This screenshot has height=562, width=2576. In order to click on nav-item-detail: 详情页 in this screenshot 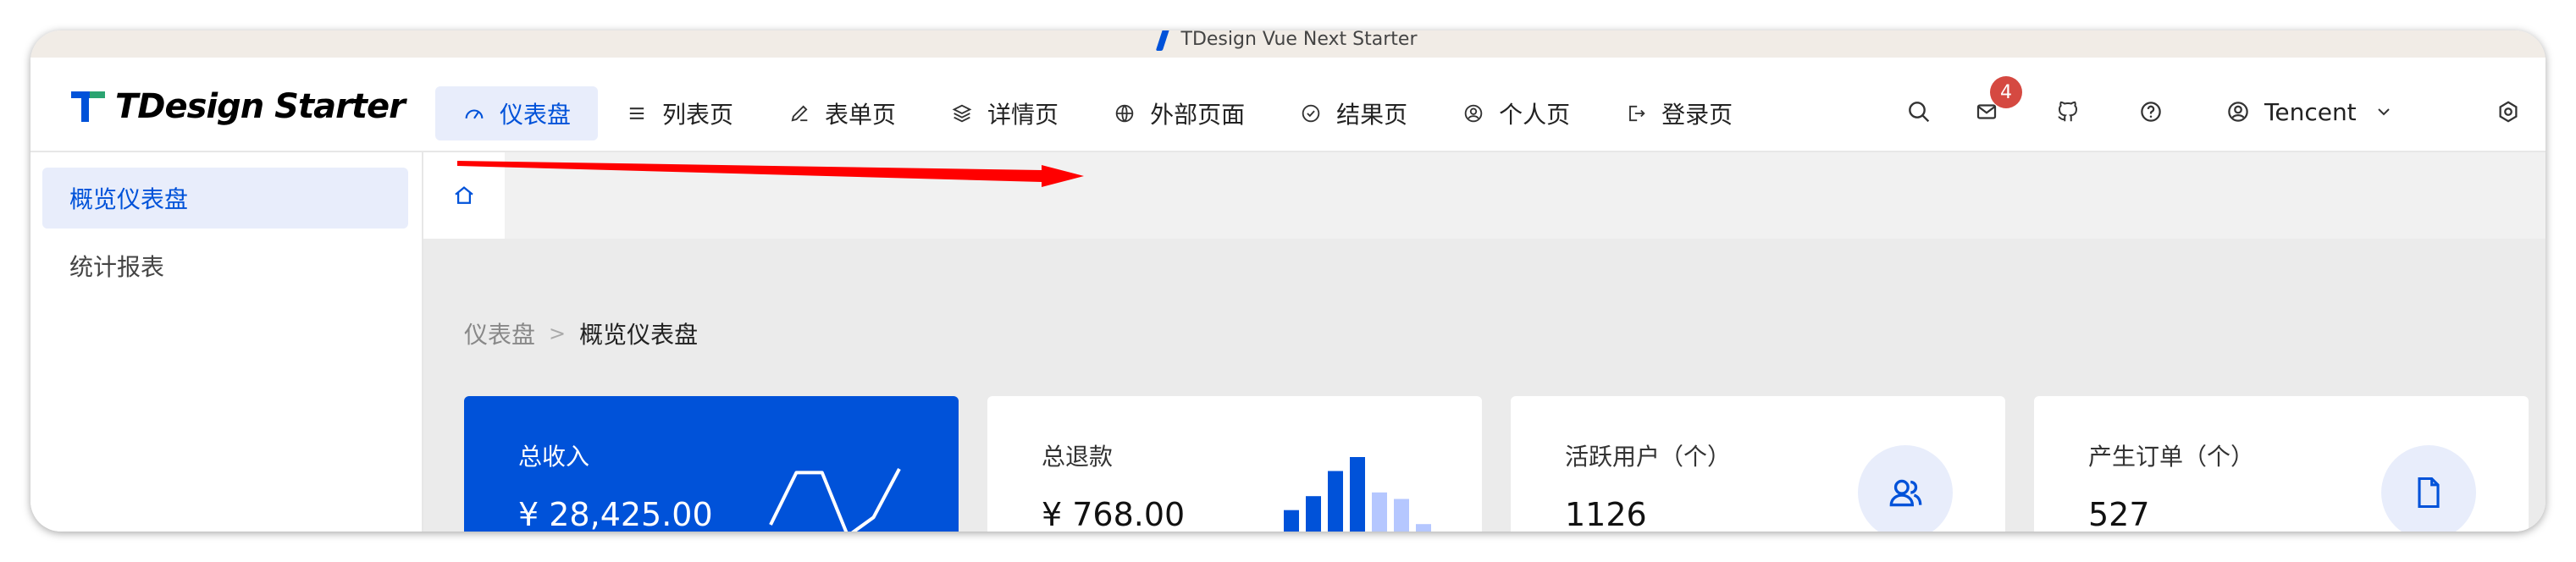, I will do `click(1004, 113)`.